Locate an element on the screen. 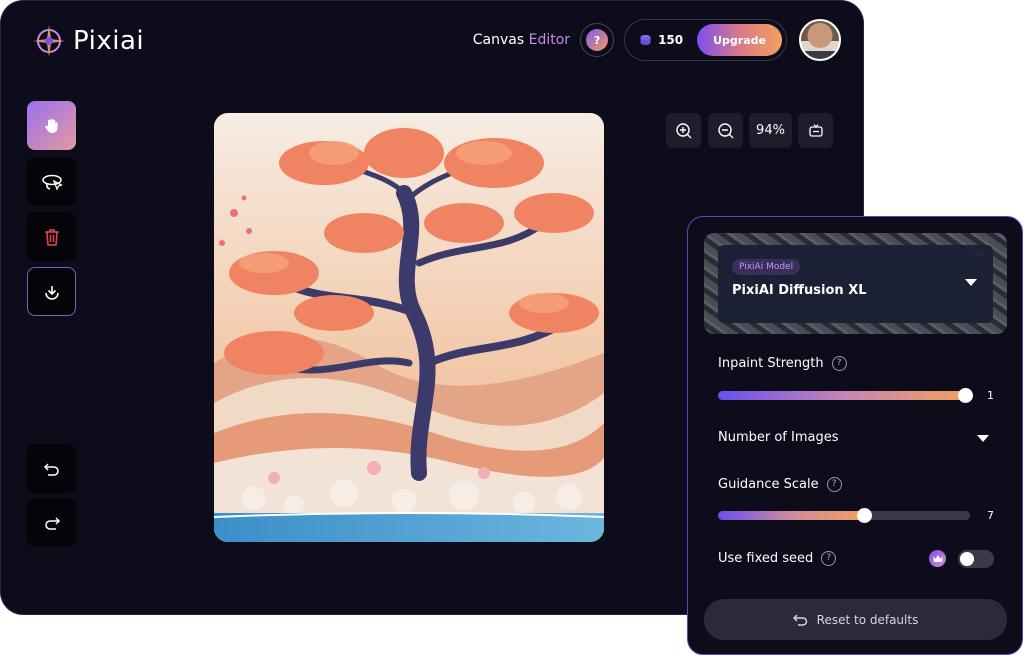 This screenshot has width=1024, height=657. app-logo: Pixiai is located at coordinates (87, 41).